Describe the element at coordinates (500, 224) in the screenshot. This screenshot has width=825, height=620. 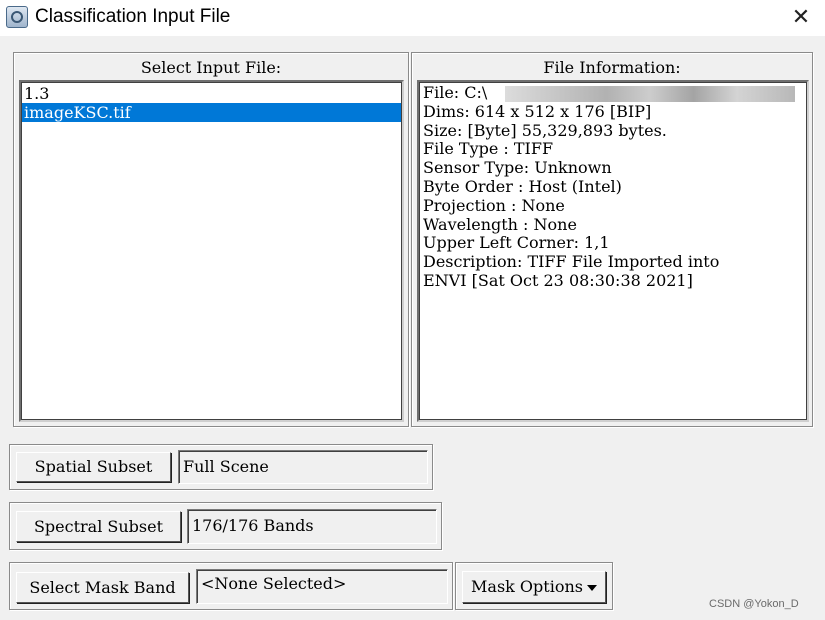
I see `info-wavelength: Wavelength : None` at that location.